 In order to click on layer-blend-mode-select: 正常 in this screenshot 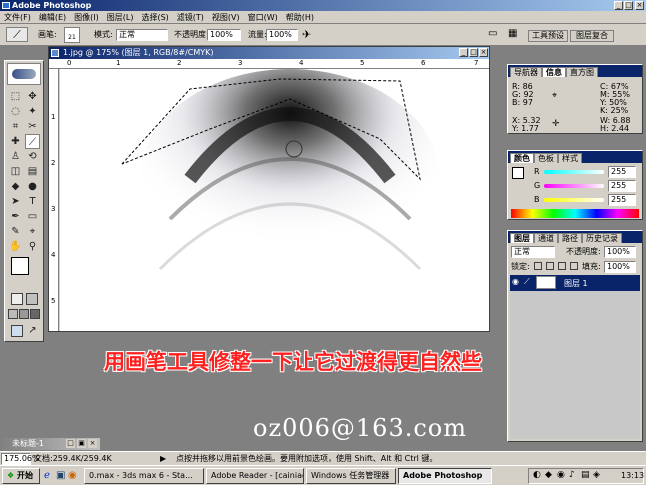, I will do `click(533, 252)`.